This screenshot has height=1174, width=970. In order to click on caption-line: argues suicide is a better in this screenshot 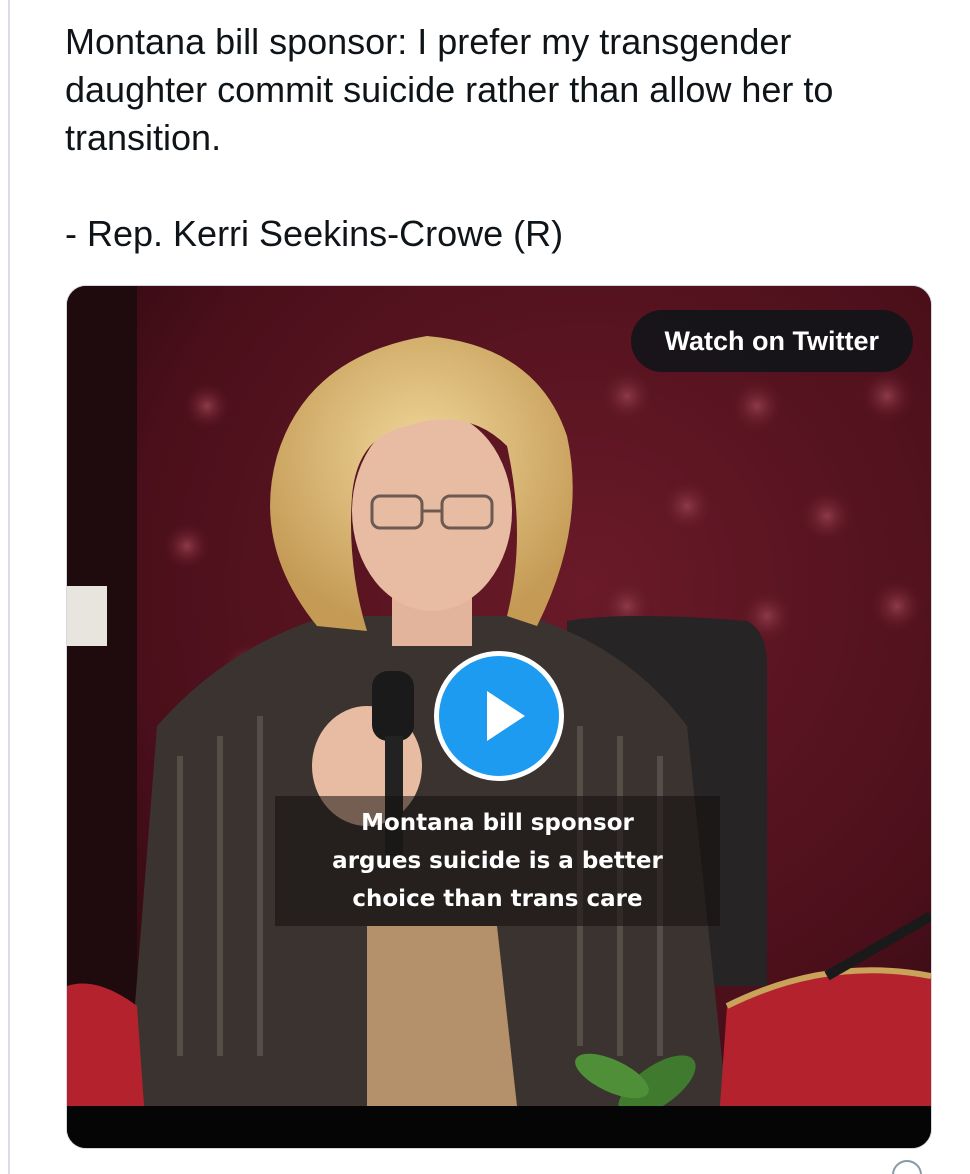, I will do `click(497, 861)`.